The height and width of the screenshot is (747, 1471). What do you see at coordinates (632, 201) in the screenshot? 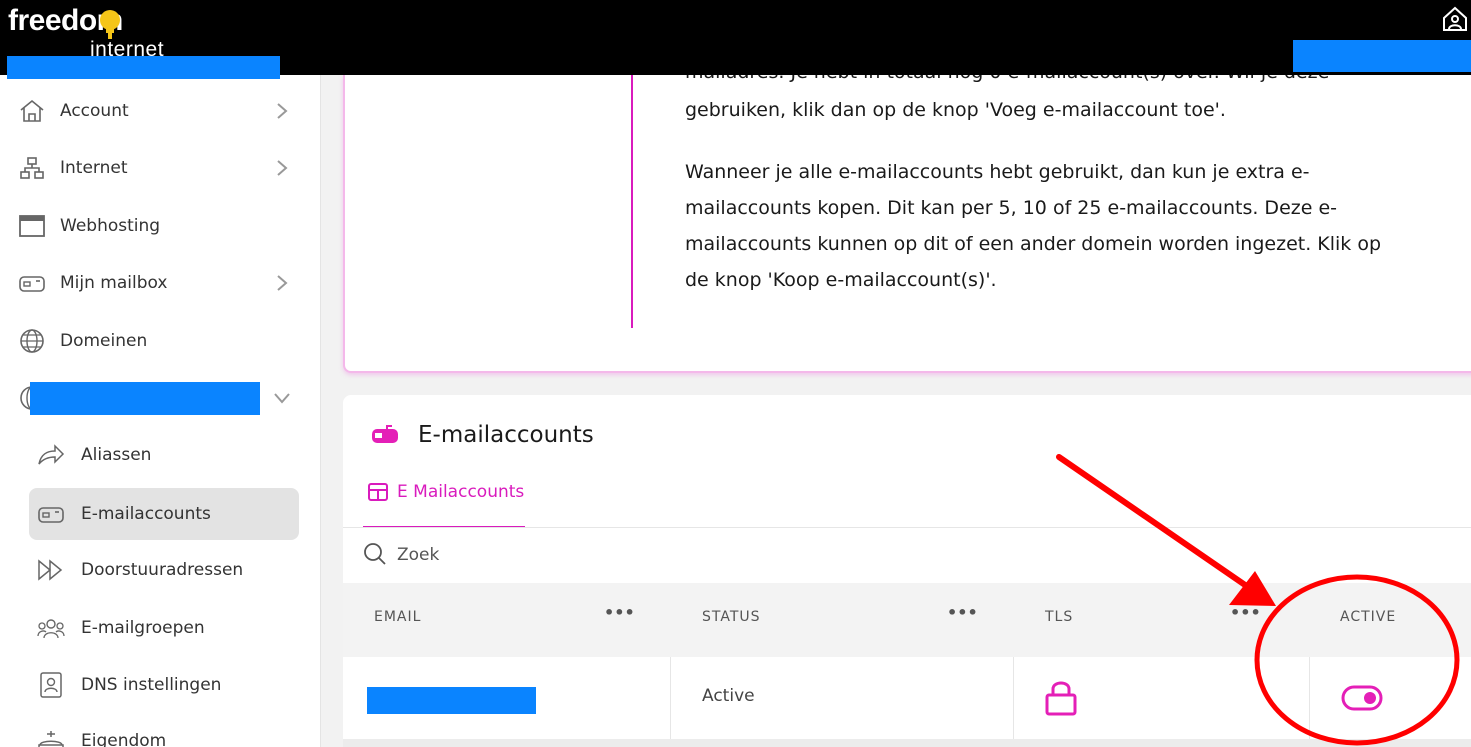
I see `info-accent-line` at bounding box center [632, 201].